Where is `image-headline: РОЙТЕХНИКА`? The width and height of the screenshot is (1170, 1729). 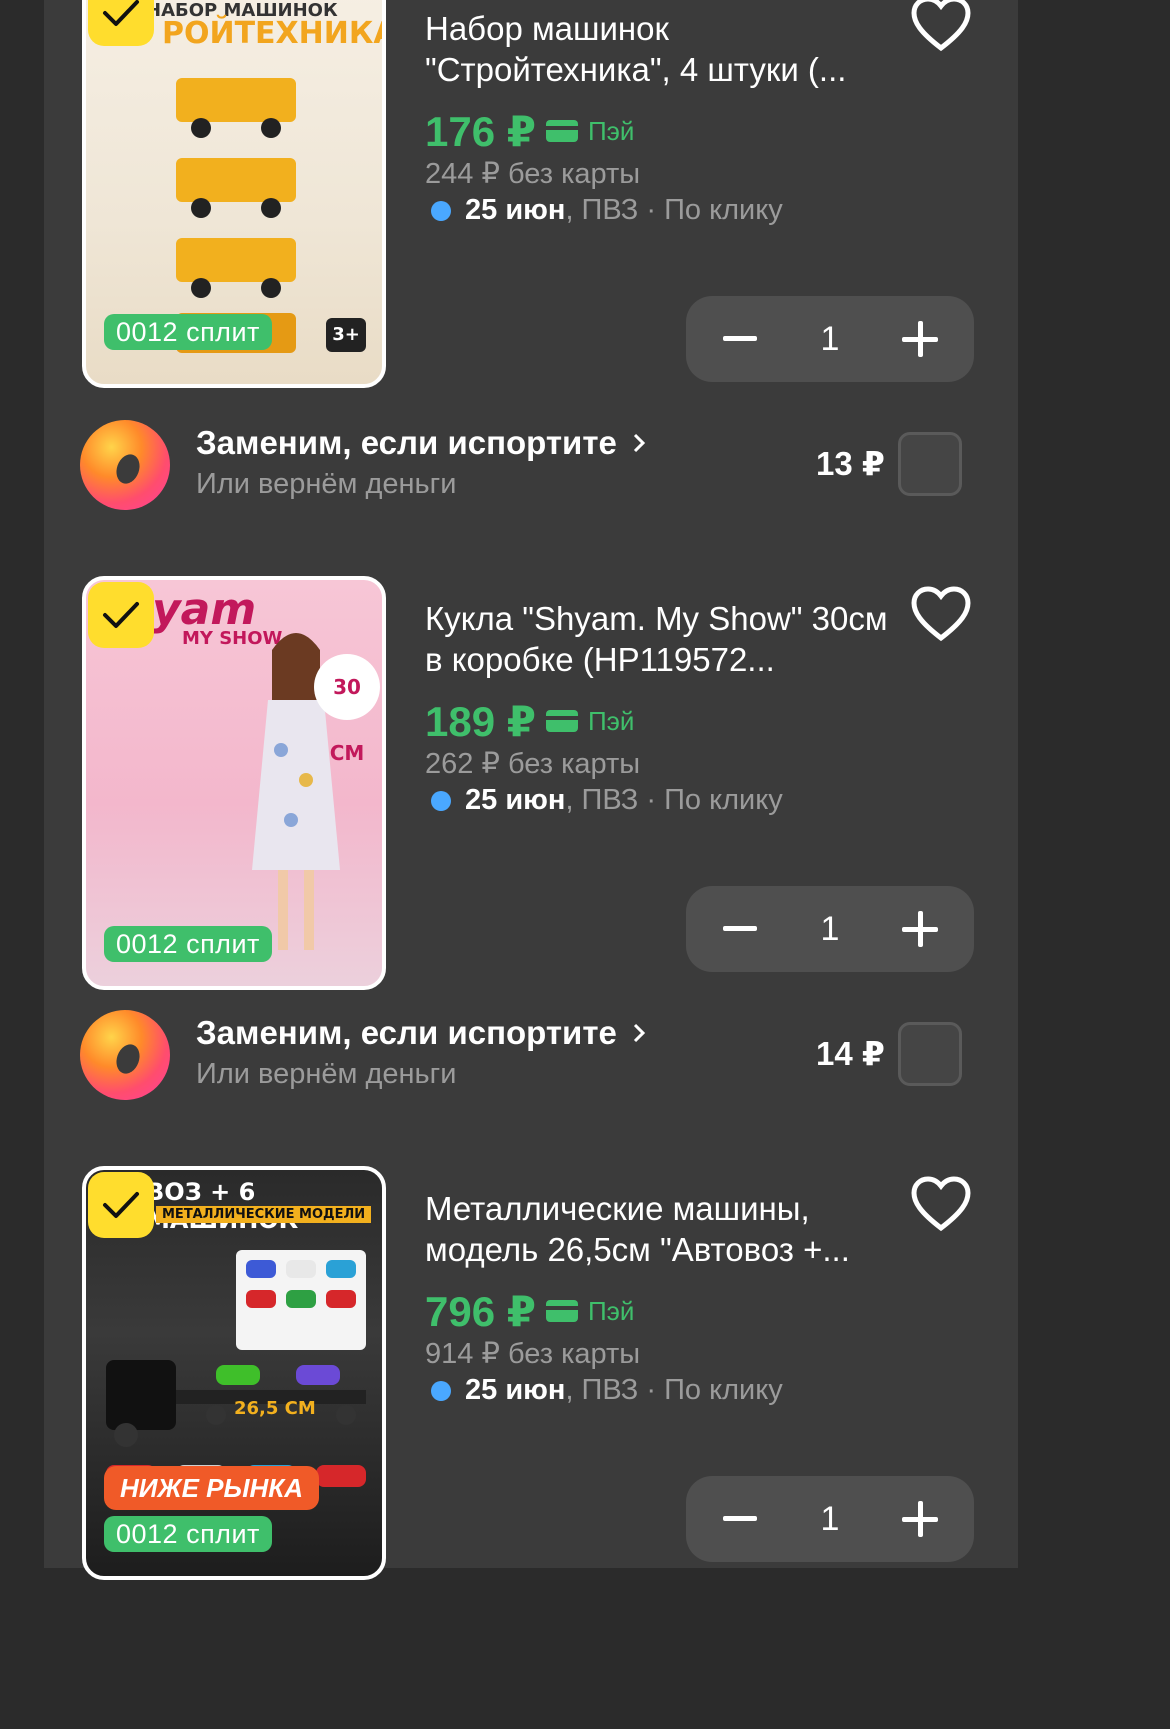
image-headline: РОЙТЕХНИКА is located at coordinates (274, 33).